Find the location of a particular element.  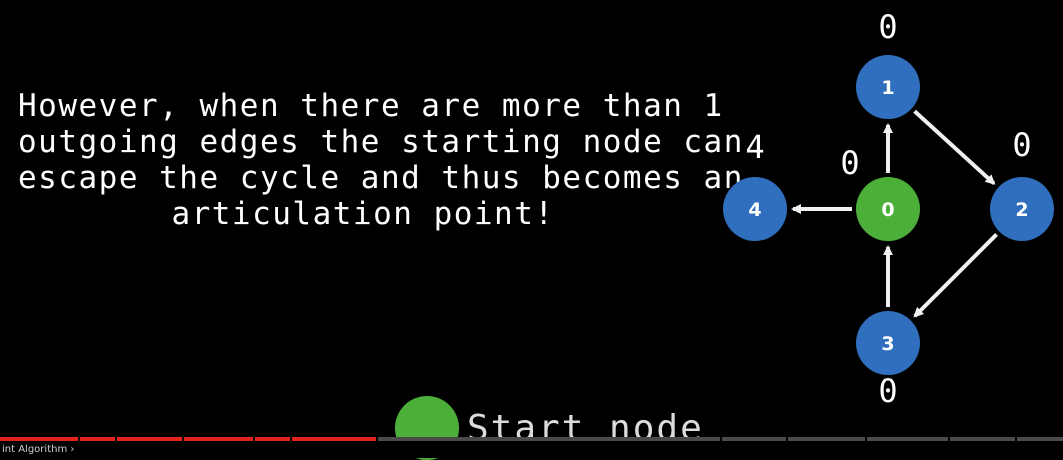

node-1-label: 1 is located at coordinates (887, 88).